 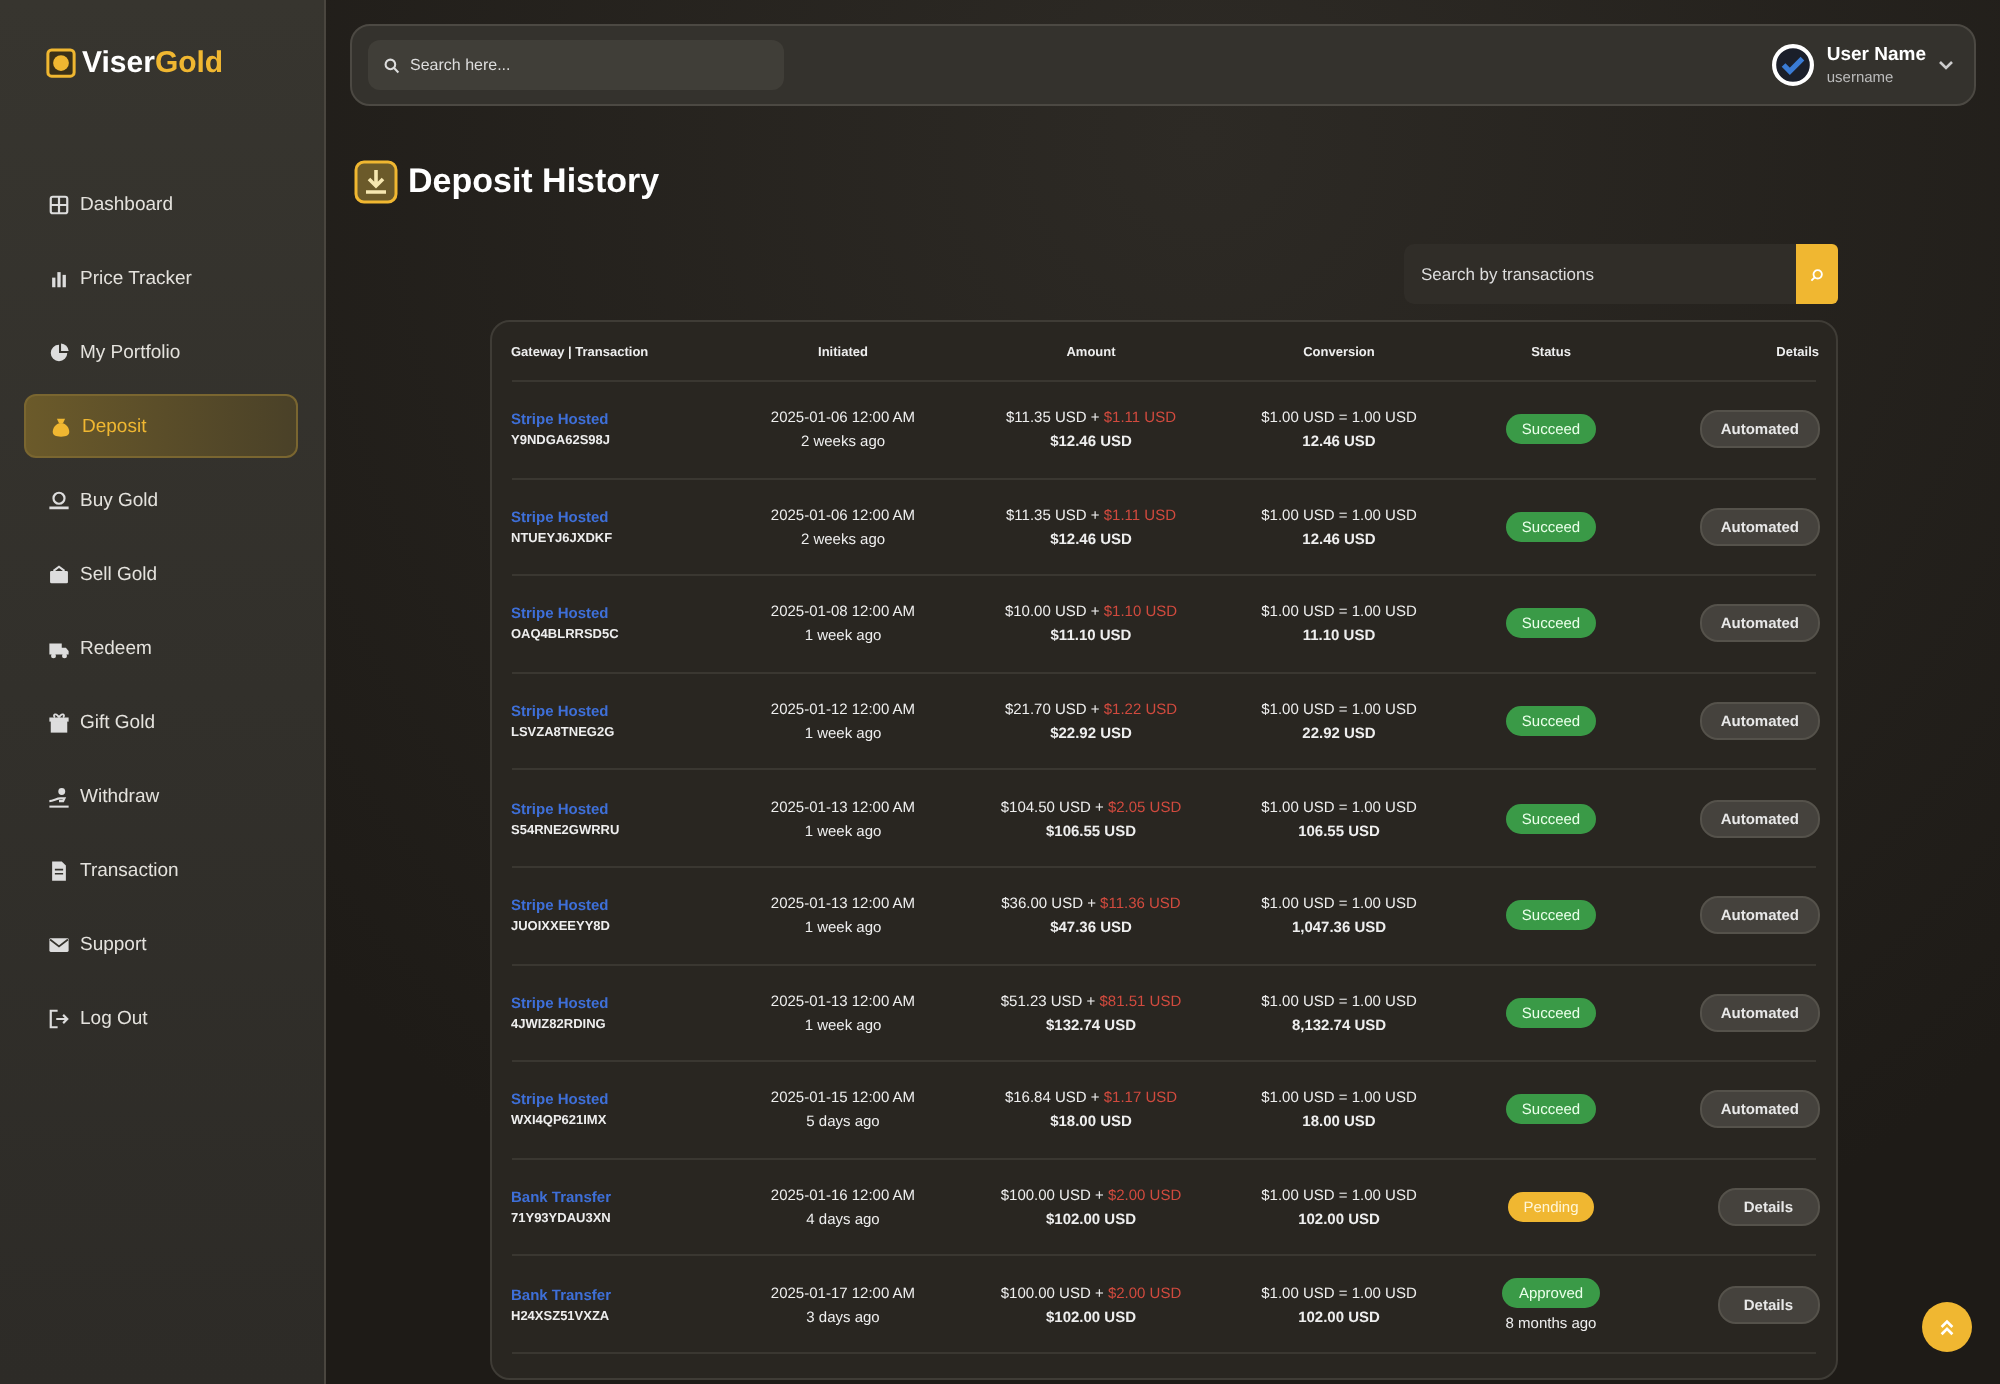 What do you see at coordinates (1793, 65) in the screenshot?
I see `avatar-icon` at bounding box center [1793, 65].